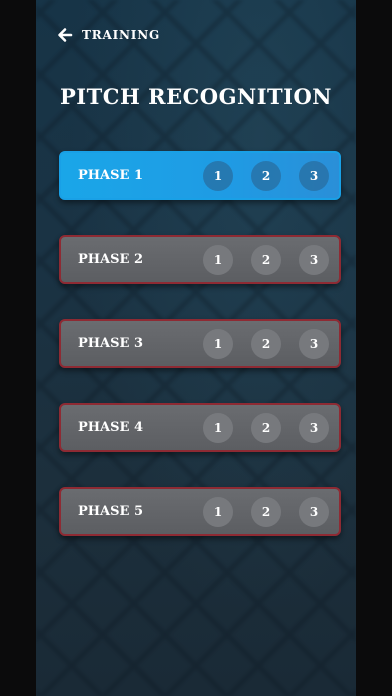  Describe the element at coordinates (111, 343) in the screenshot. I see `phase-label: PHASE 3` at that location.